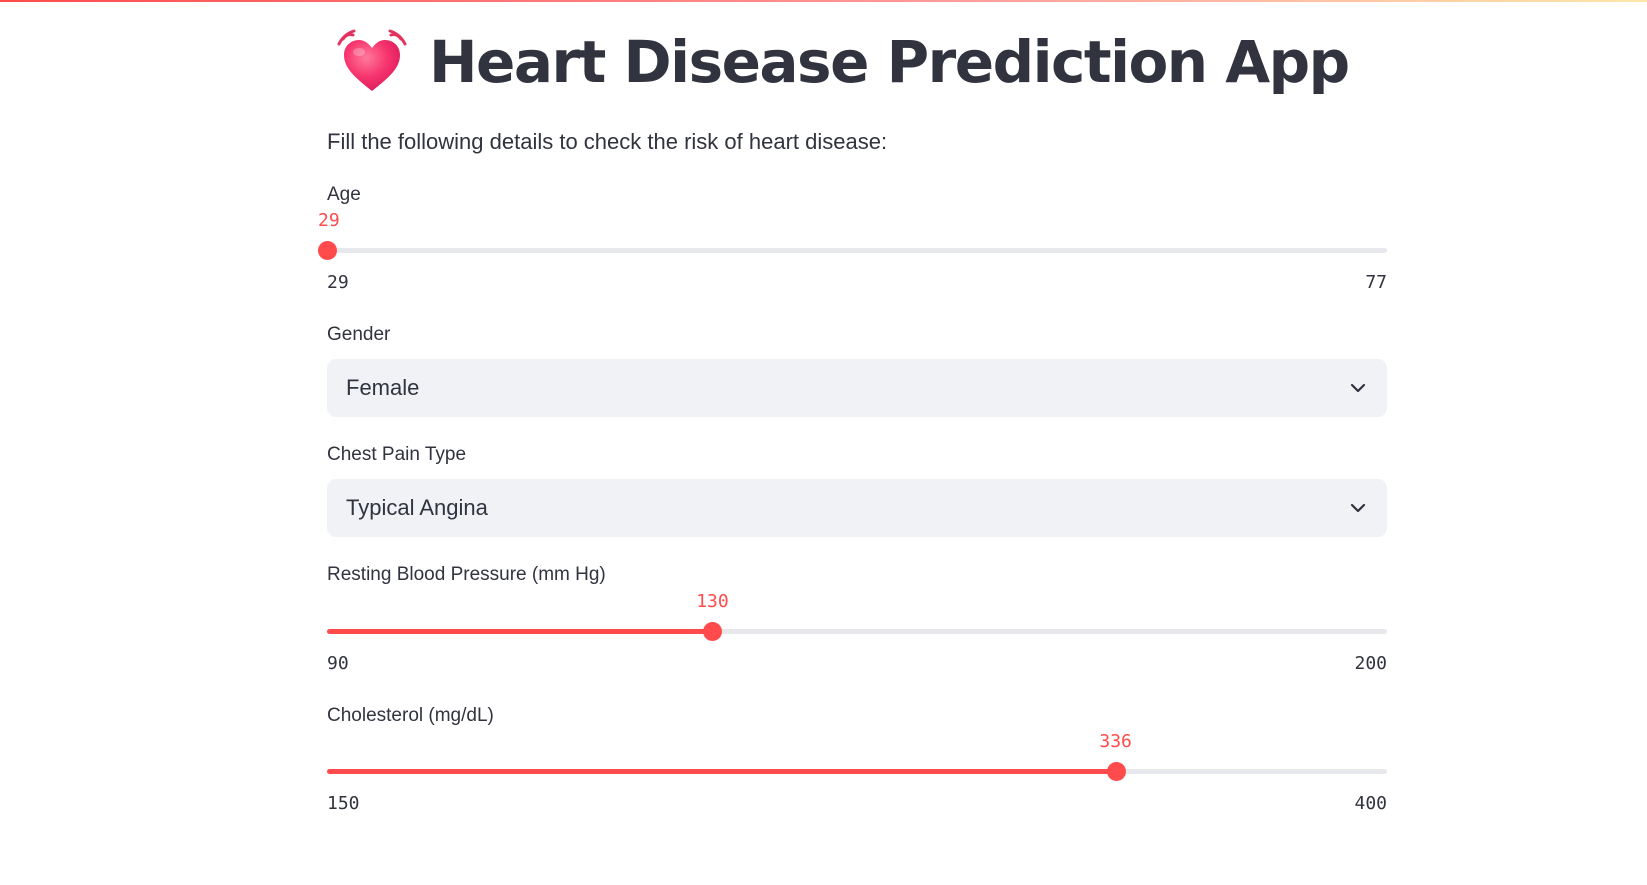 The height and width of the screenshot is (885, 1647). What do you see at coordinates (857, 250) in the screenshot?
I see `slider-track` at bounding box center [857, 250].